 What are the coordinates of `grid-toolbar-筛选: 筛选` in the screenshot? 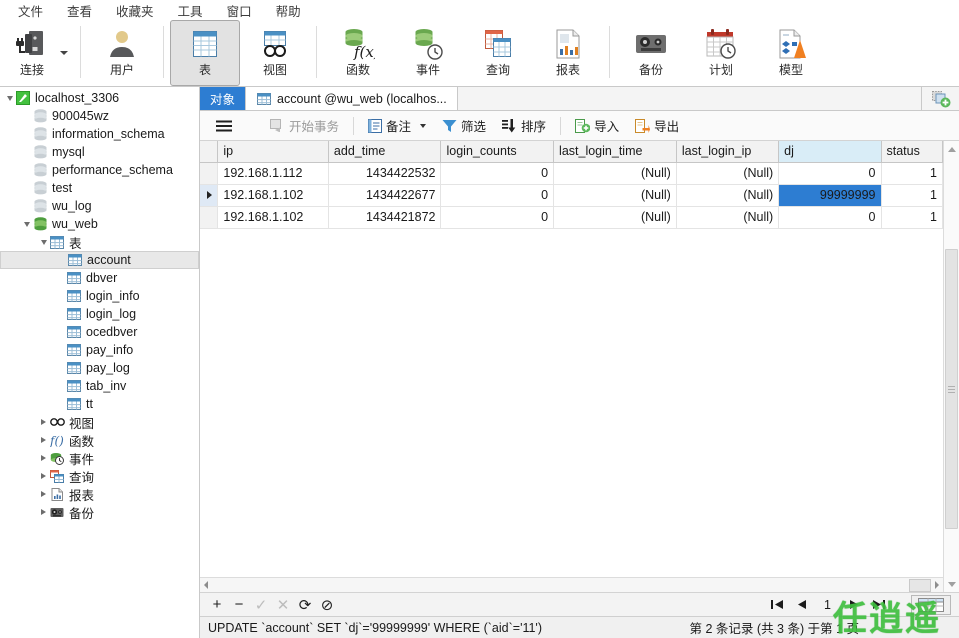 It's located at (464, 125).